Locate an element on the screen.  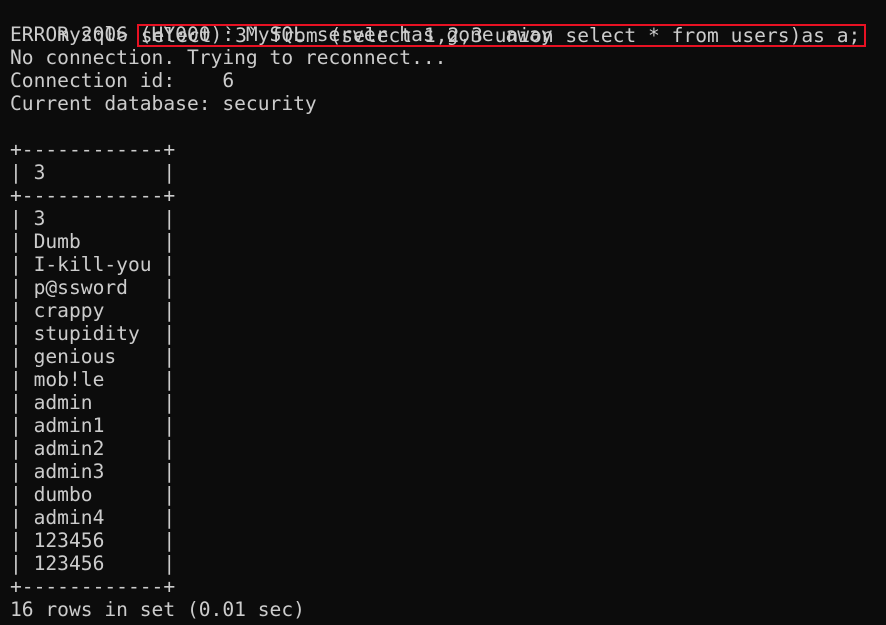
result-summary: 16 rows in set (0.01 sec) is located at coordinates (157, 609).